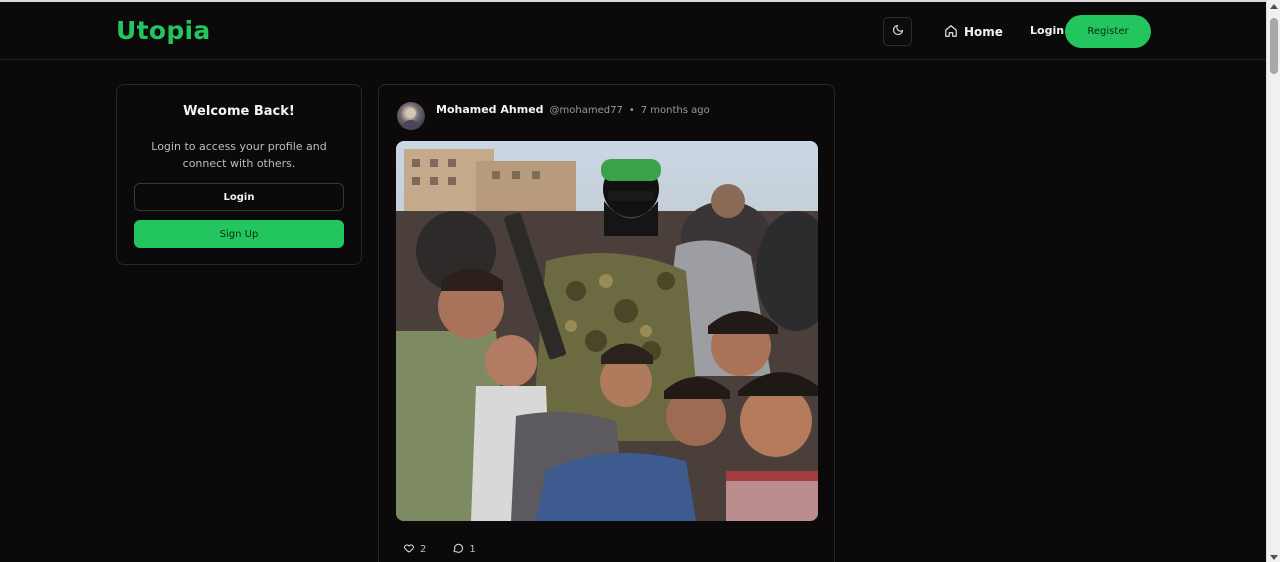 The image size is (1280, 562). I want to click on nav-home-link: Home, so click(973, 32).